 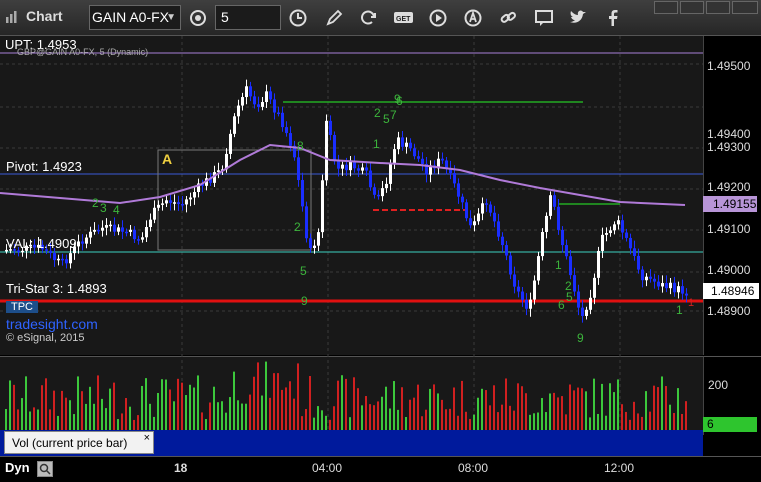 I want to click on seq-number: 9, so click(x=580, y=338).